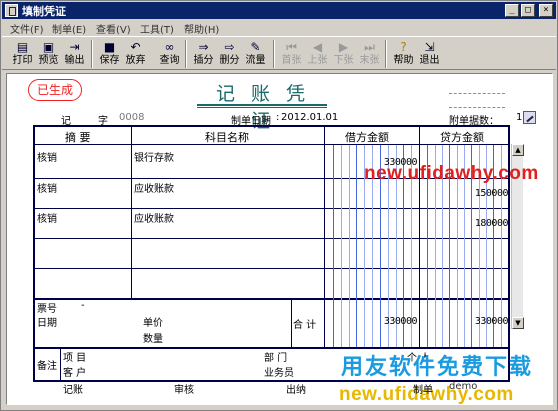 The width and height of the screenshot is (558, 411). Describe the element at coordinates (276, 358) in the screenshot. I see `dept-label: 部 门` at that location.